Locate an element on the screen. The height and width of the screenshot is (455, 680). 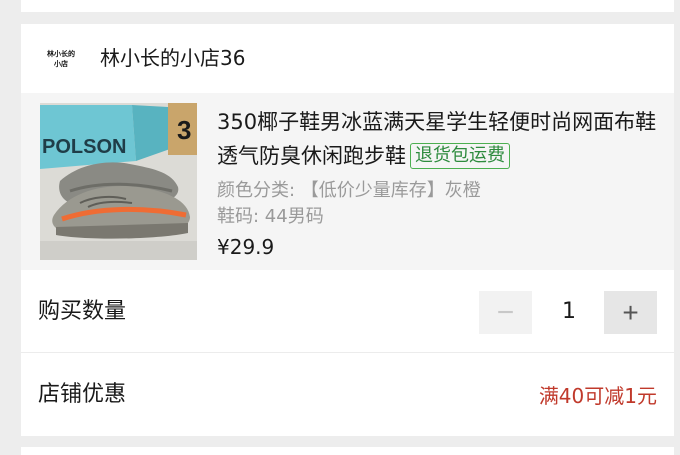
store-name: 林小长的小店36 is located at coordinates (172, 58).